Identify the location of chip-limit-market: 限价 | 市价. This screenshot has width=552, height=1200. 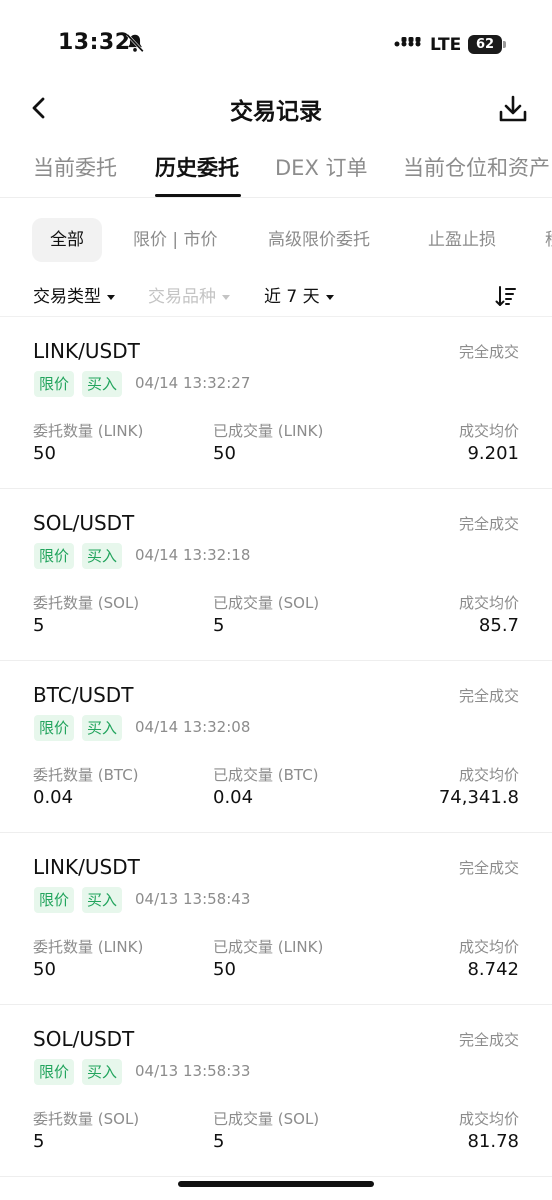
(175, 240).